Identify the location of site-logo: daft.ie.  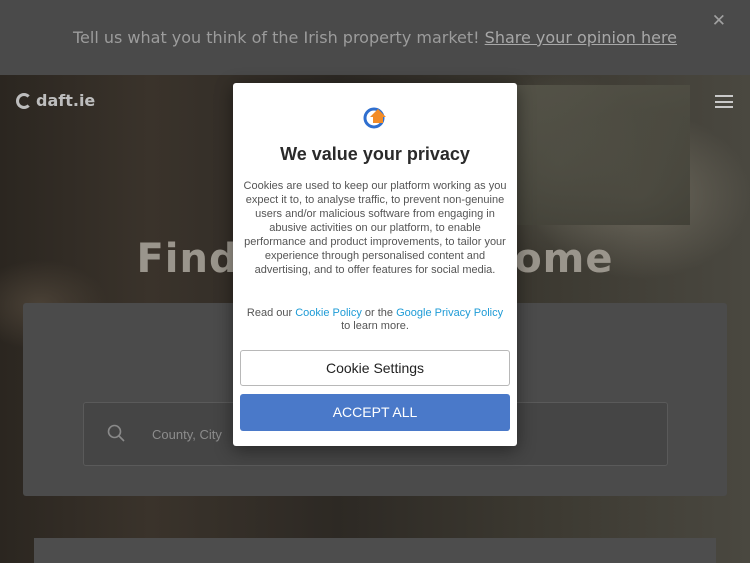
(55, 100).